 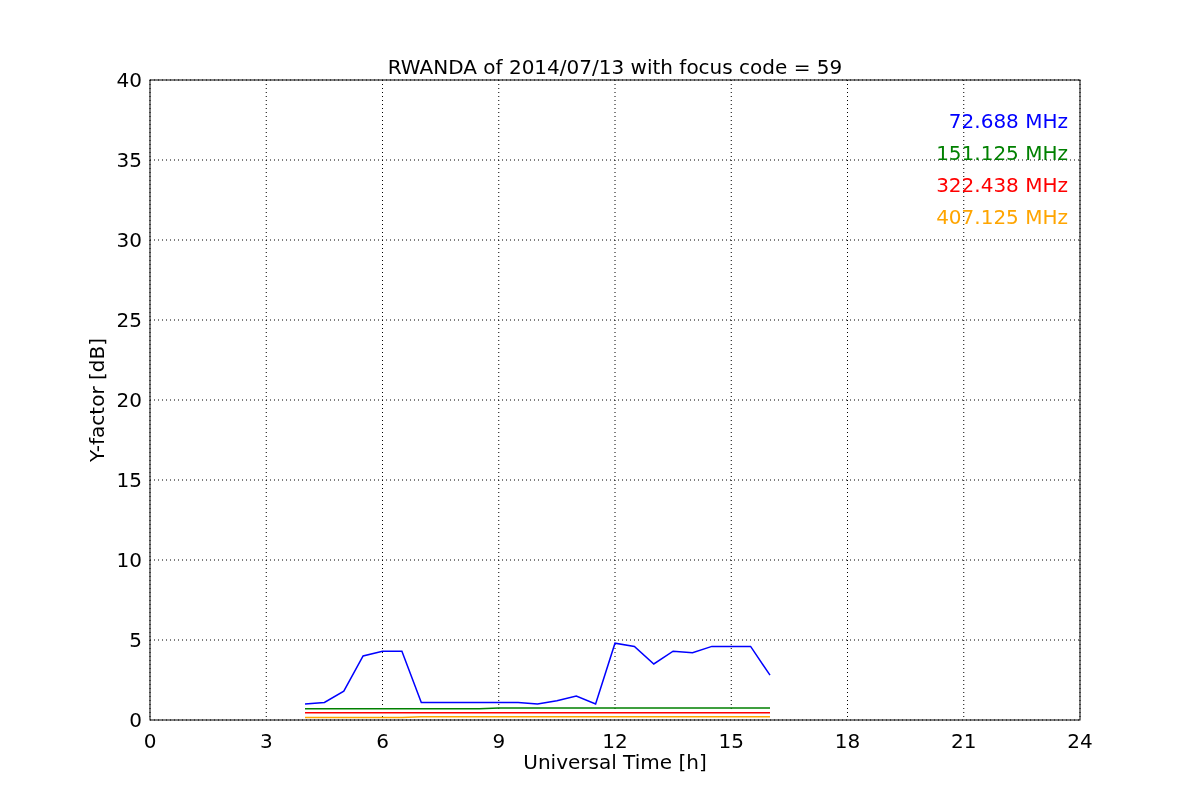 I want to click on y-tick-label: 0, so click(x=135, y=720).